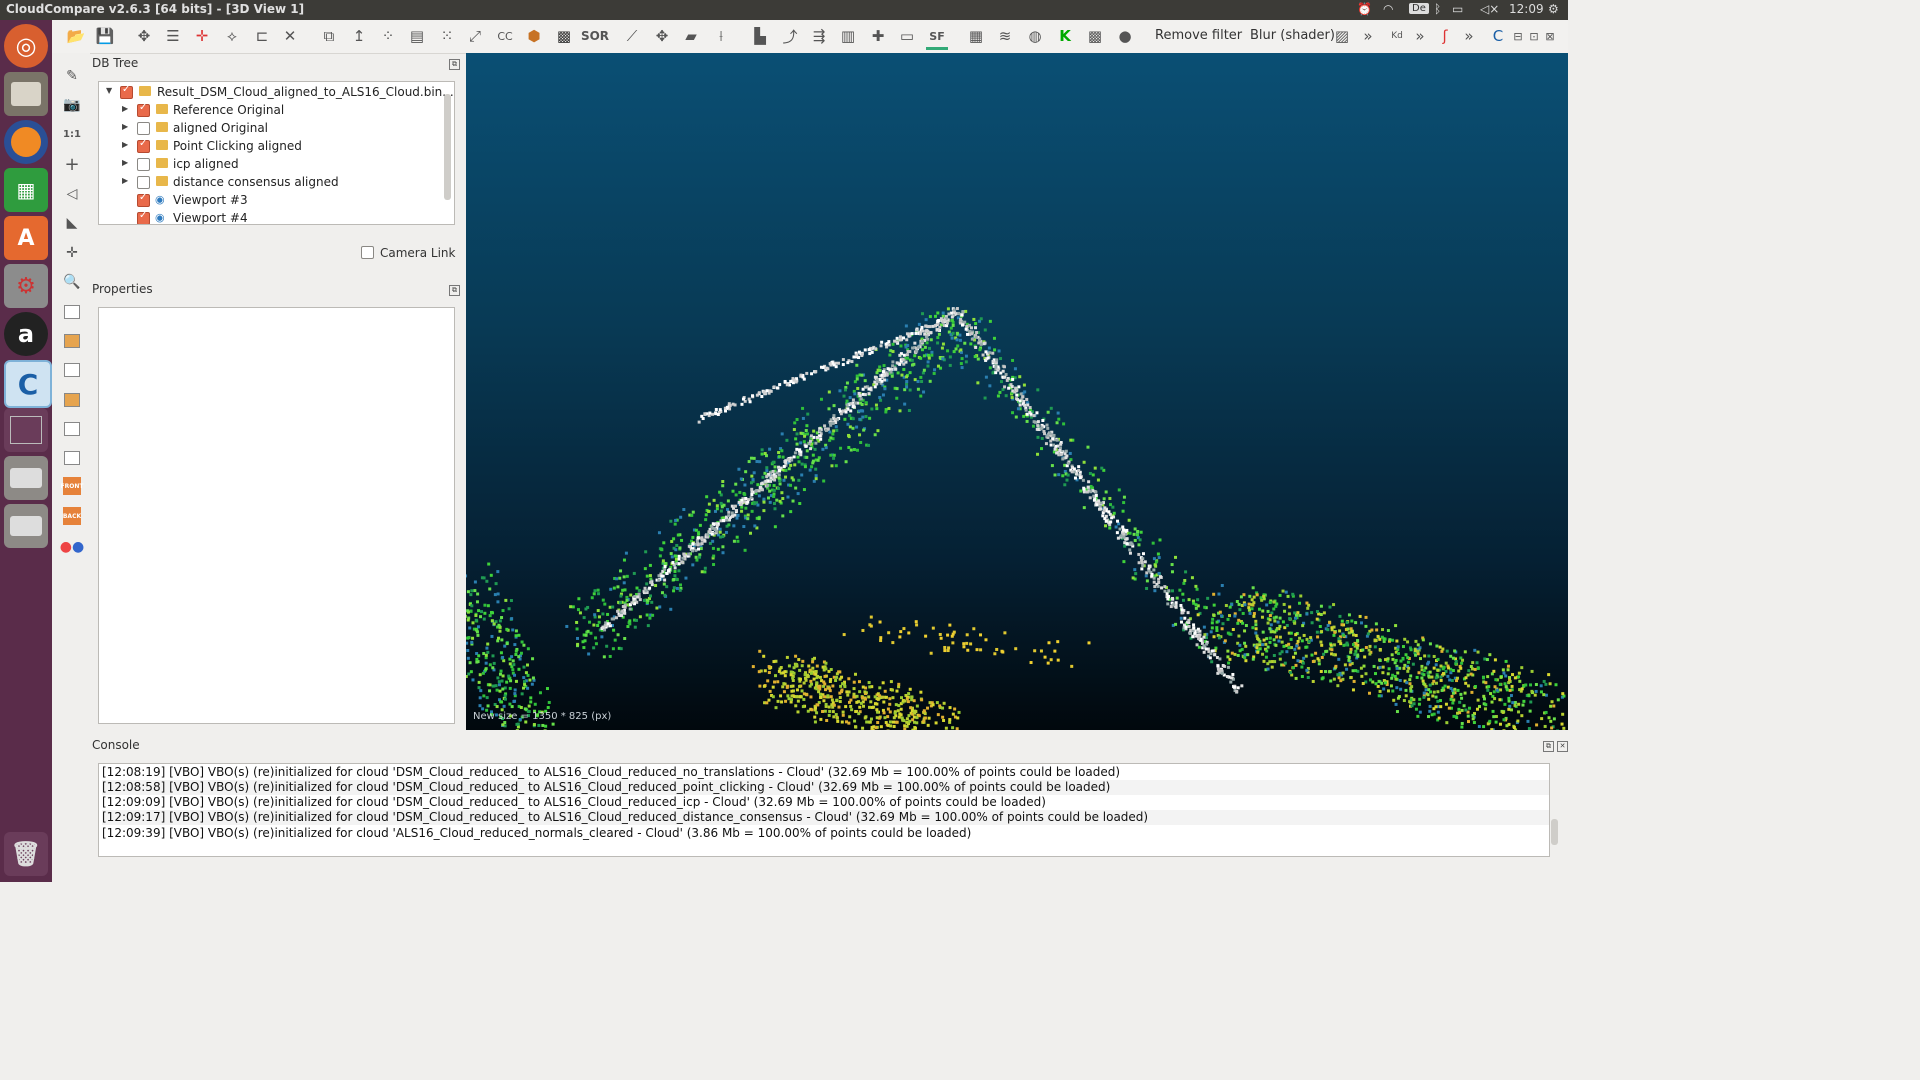 This screenshot has width=1920, height=1080. I want to click on tree-item: ▶ distance consensus aligned, so click(269, 182).